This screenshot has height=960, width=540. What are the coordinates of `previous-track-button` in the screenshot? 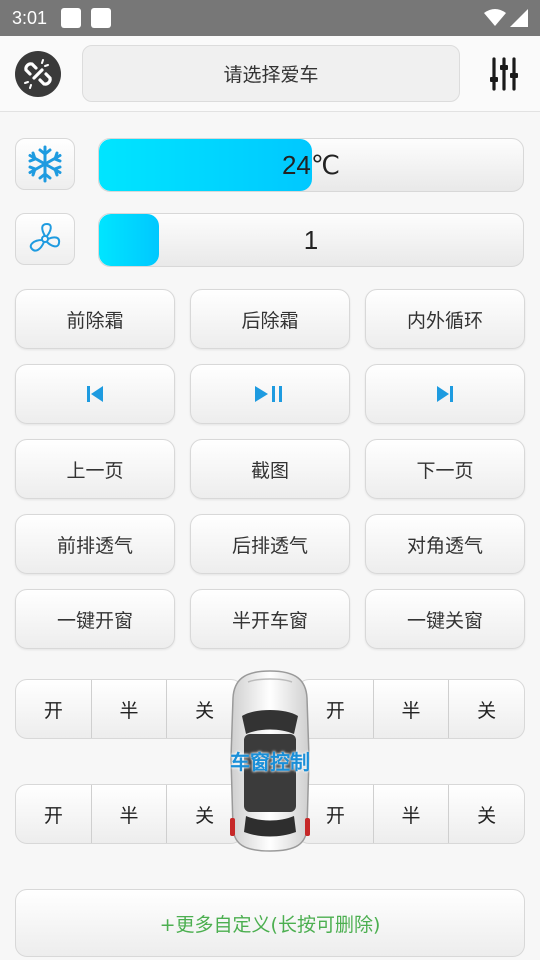 It's located at (95, 394).